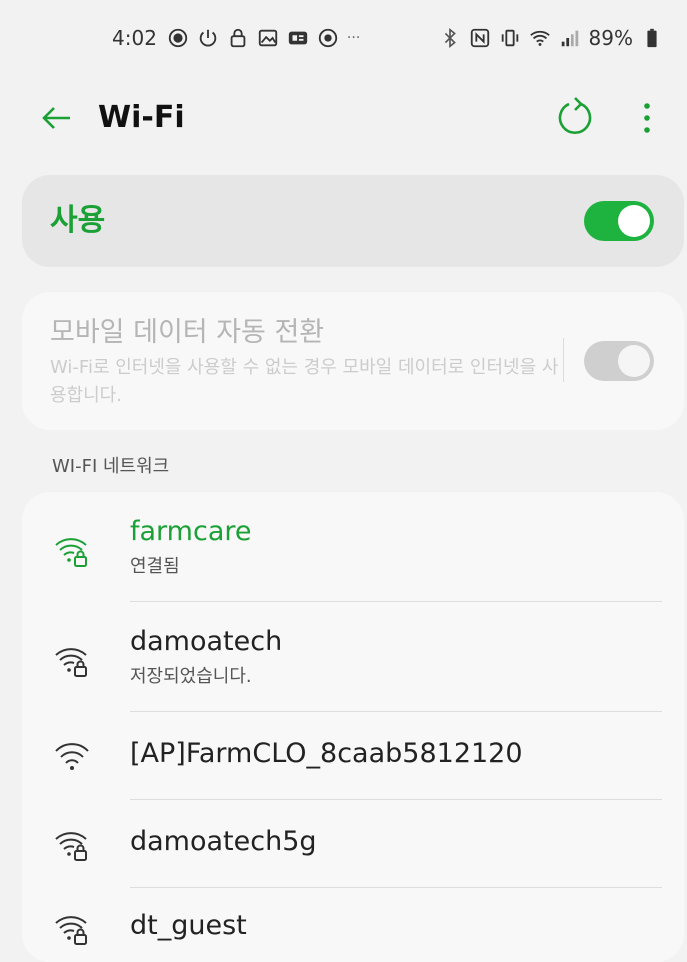 The width and height of the screenshot is (687, 962). What do you see at coordinates (328, 38) in the screenshot?
I see `android-icon` at bounding box center [328, 38].